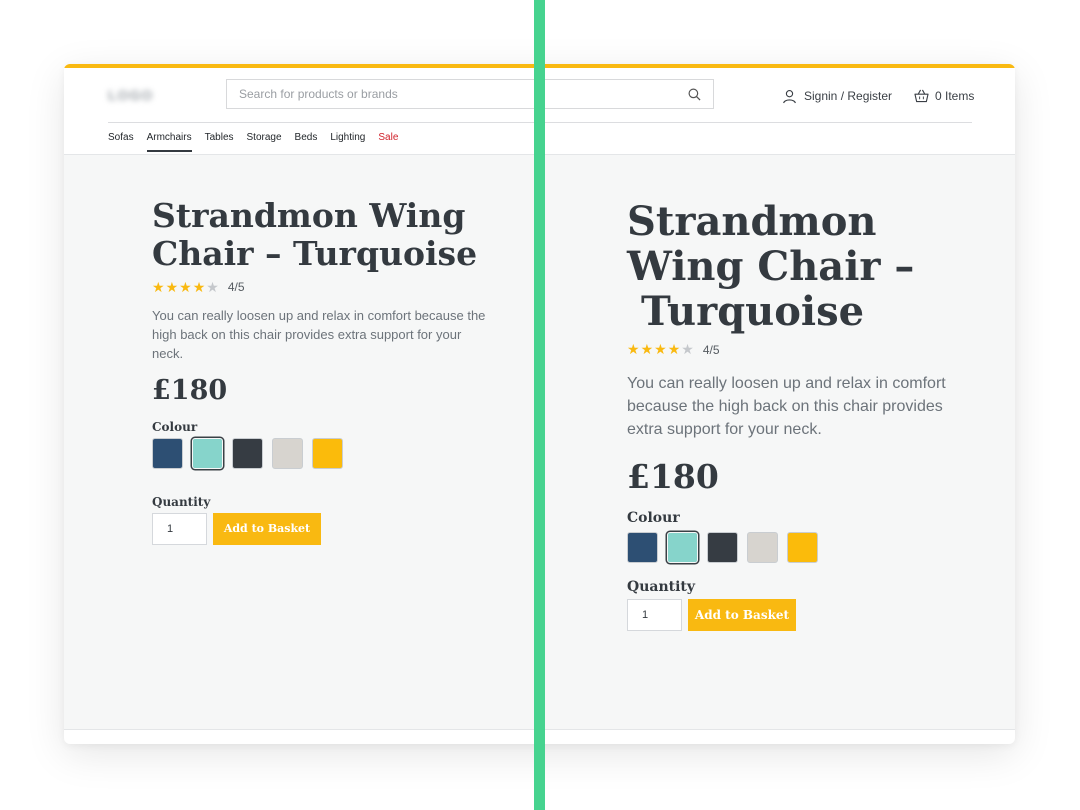  I want to click on search-icon, so click(694, 94).